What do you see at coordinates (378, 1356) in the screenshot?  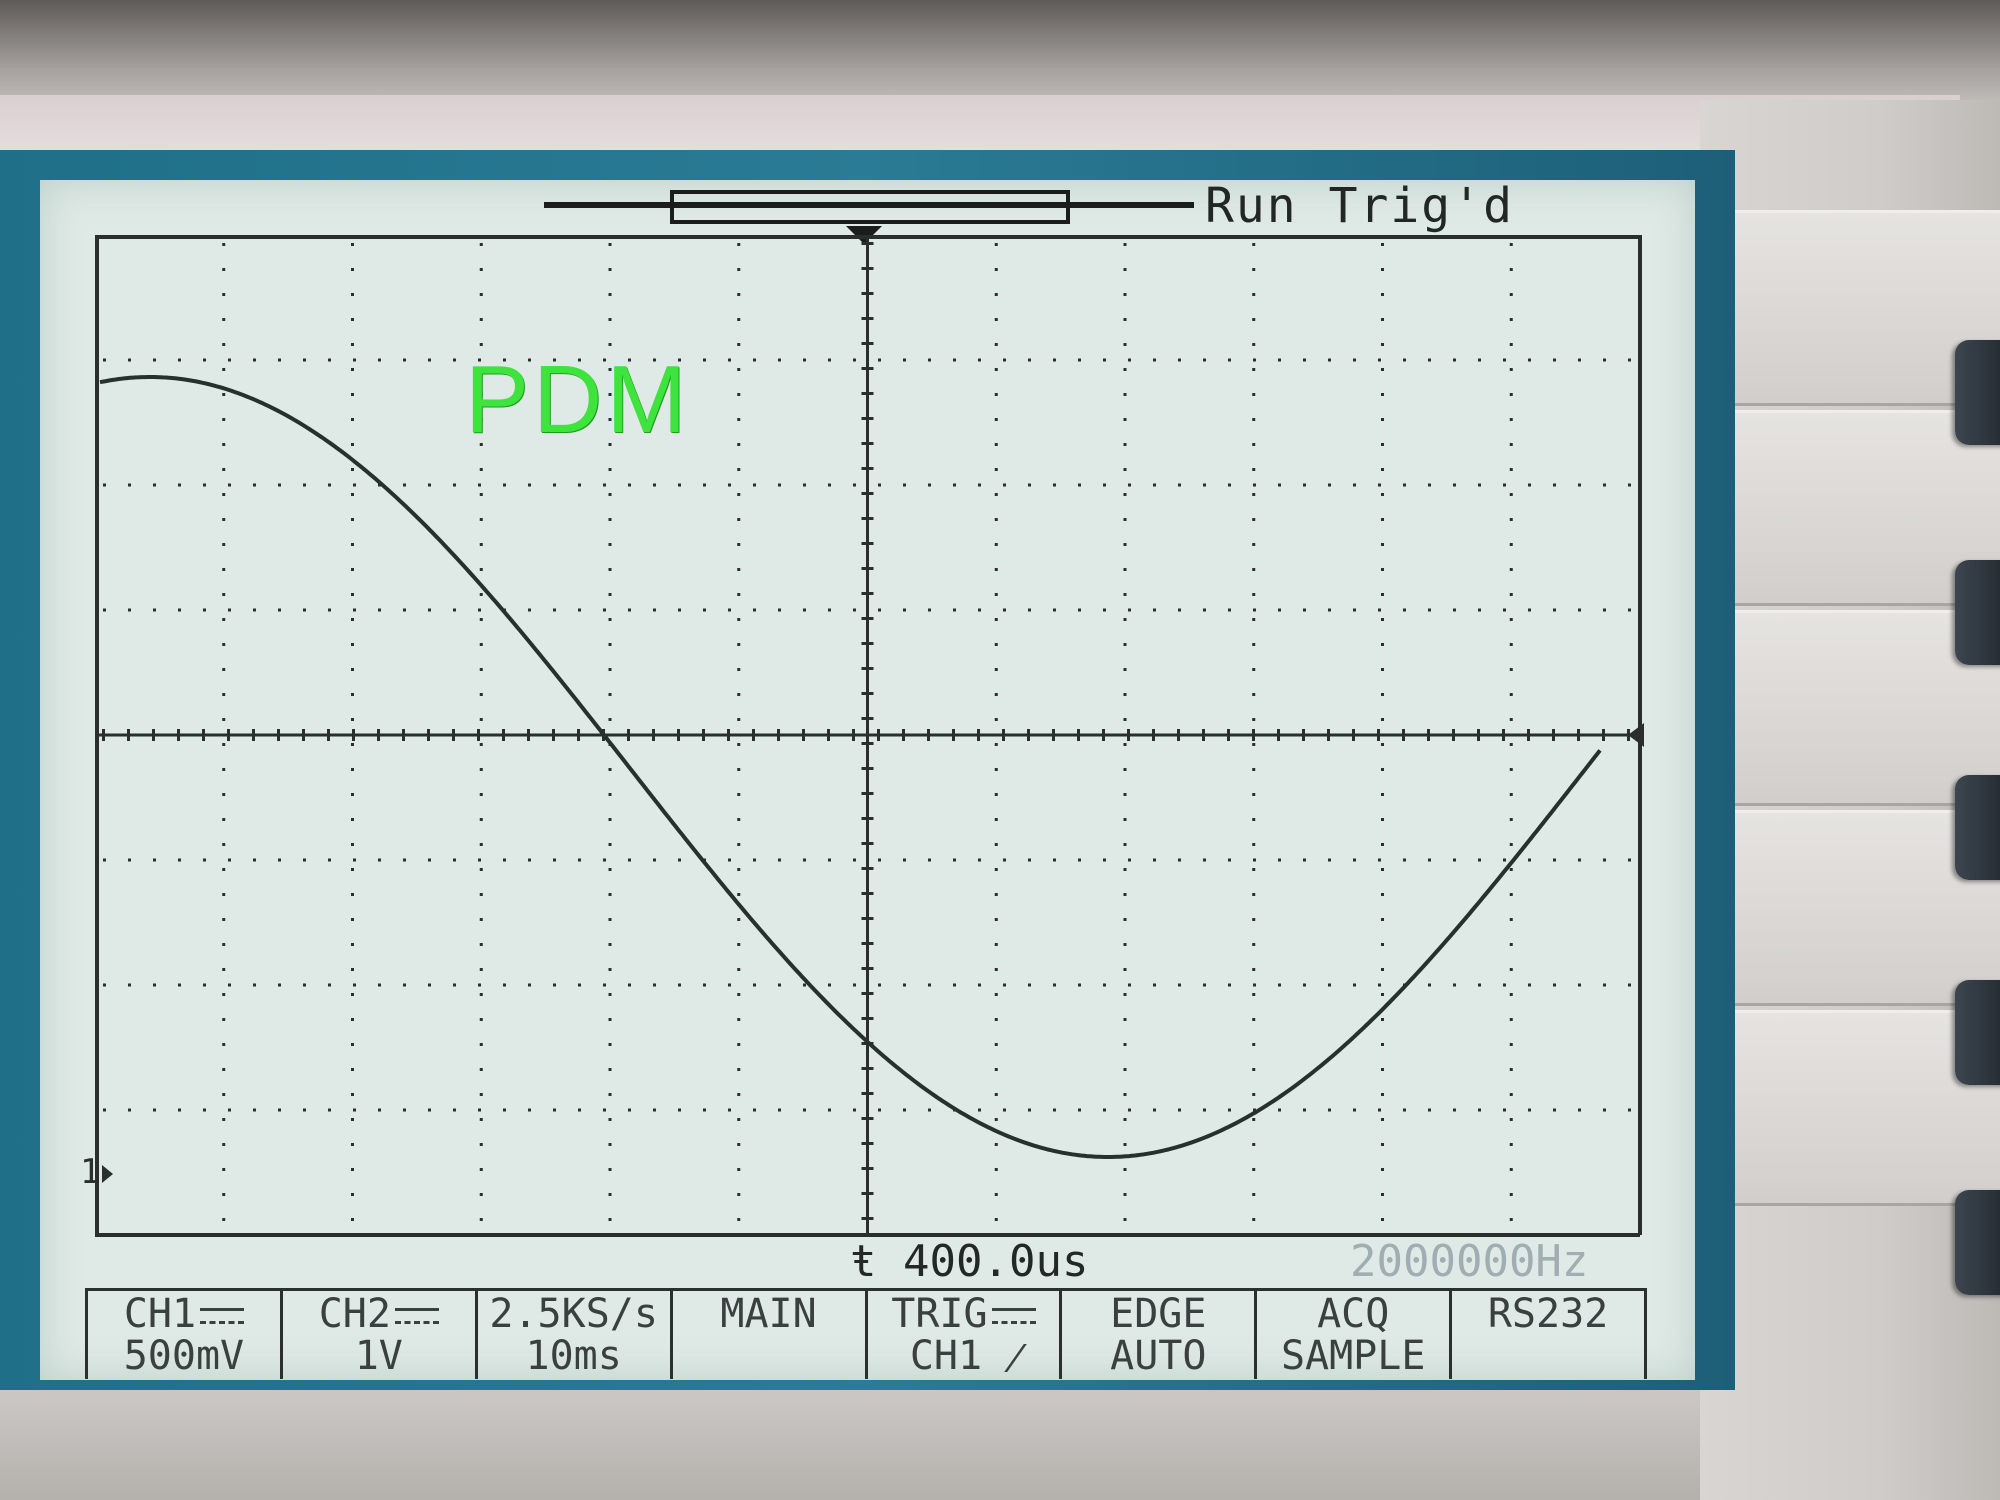 I see `menu-ch2-scale: 1V` at bounding box center [378, 1356].